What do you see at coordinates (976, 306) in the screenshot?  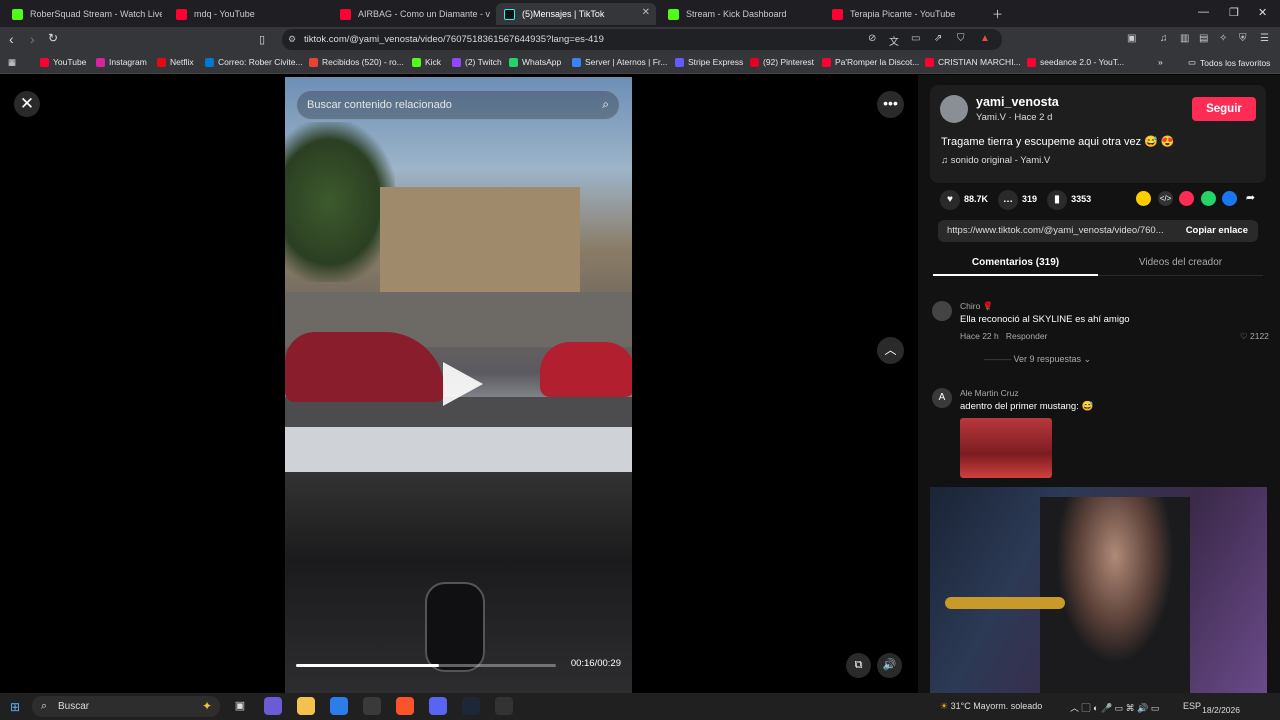 I see `commenter-name: Chiro 🌹` at bounding box center [976, 306].